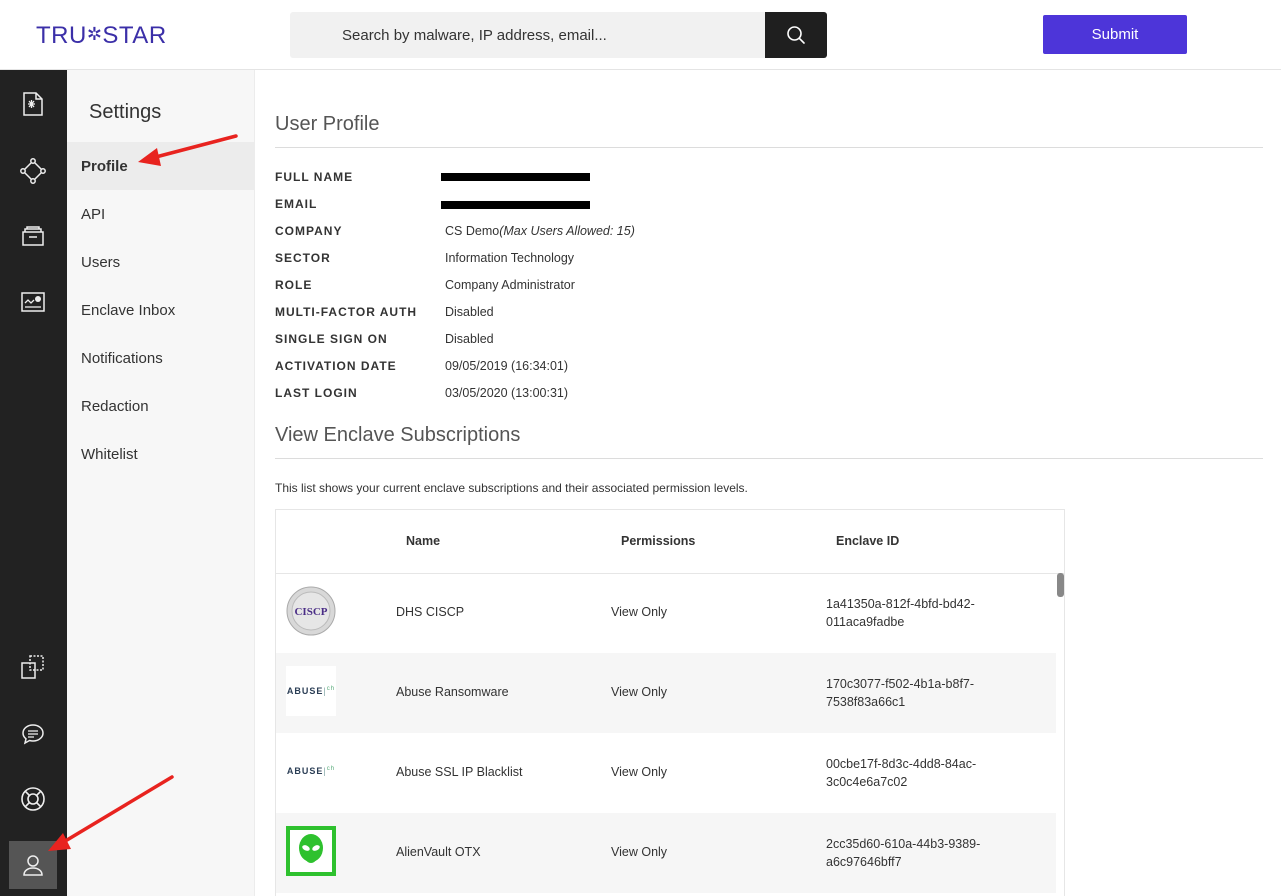  Describe the element at coordinates (867, 782) in the screenshot. I see `enclave-id-line2: 3c0c4e6a7c02` at that location.